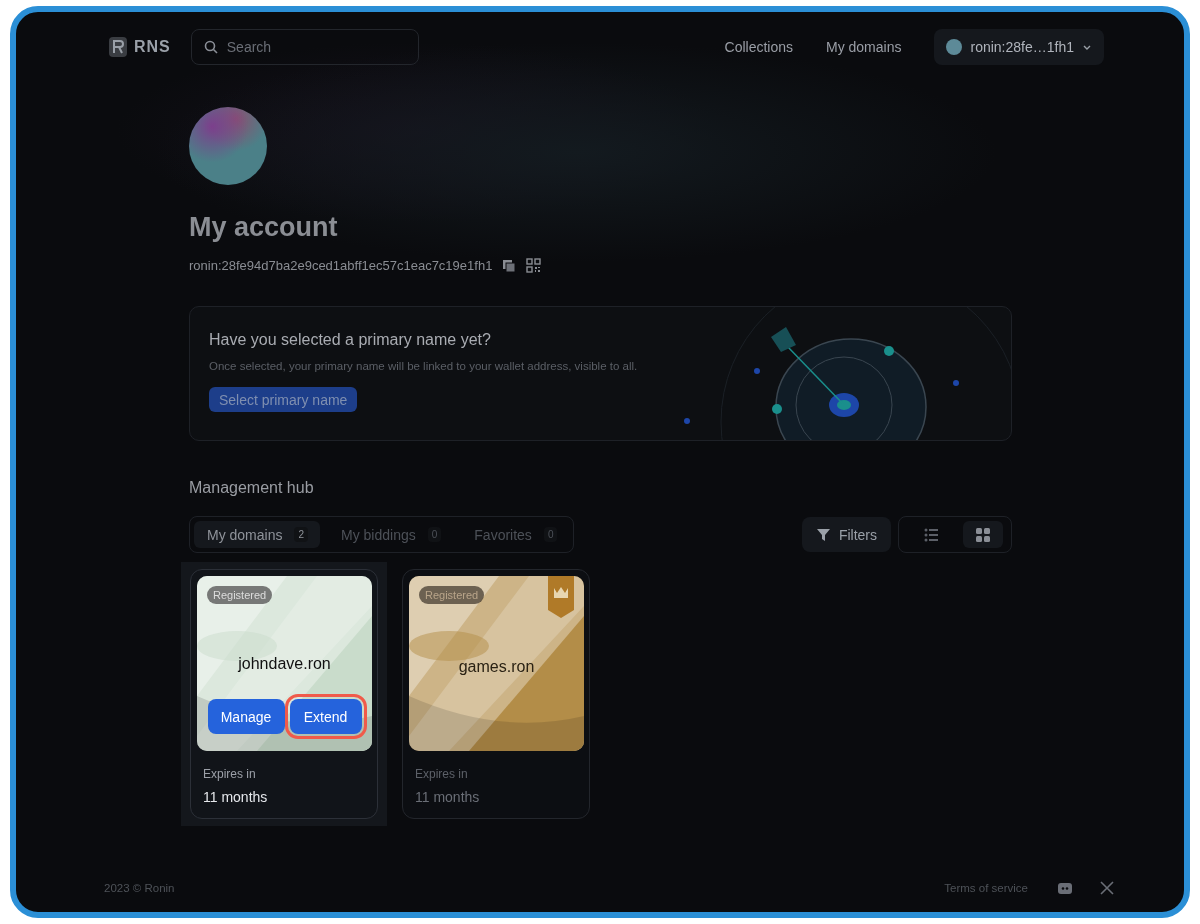  What do you see at coordinates (210, 47) in the screenshot?
I see `search-icon` at bounding box center [210, 47].